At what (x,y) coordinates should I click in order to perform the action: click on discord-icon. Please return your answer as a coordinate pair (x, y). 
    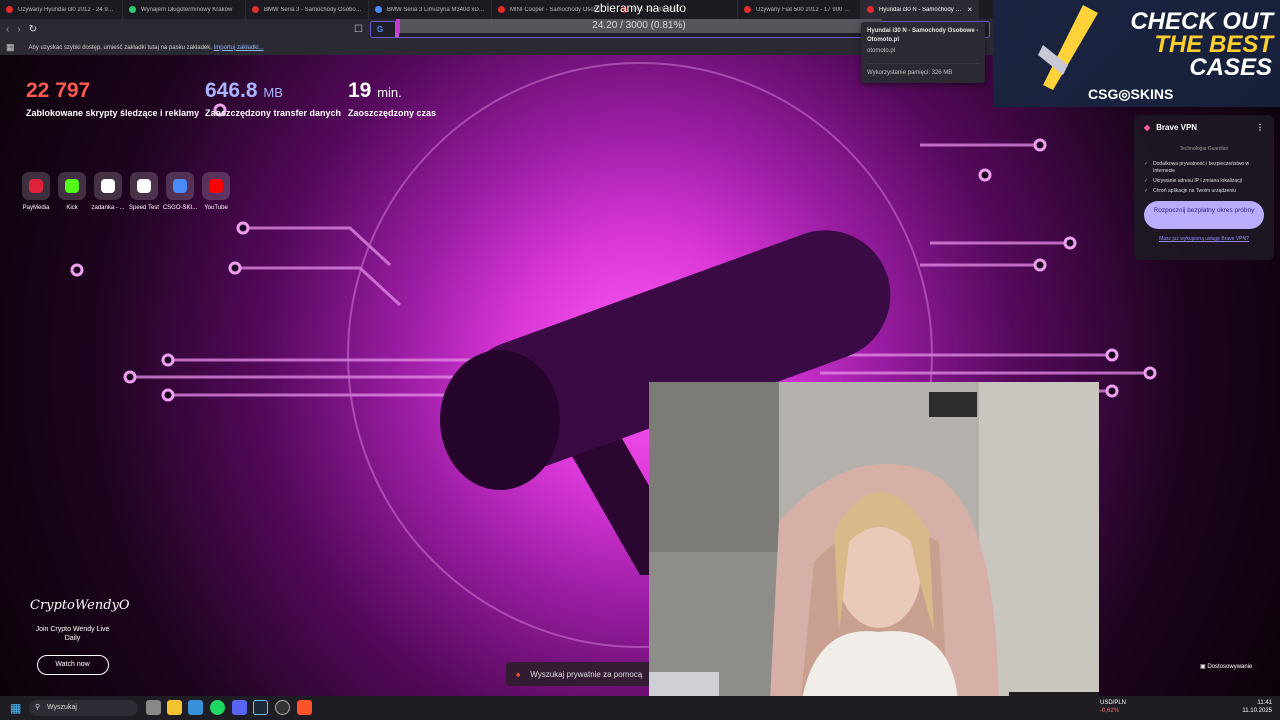
    Looking at the image, I should click on (239, 707).